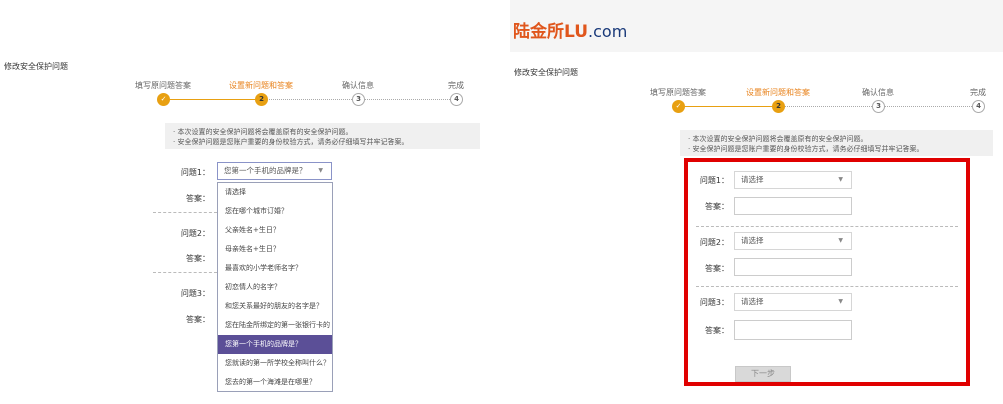 This screenshot has height=404, width=1003. What do you see at coordinates (275, 230) in the screenshot?
I see `dropdown-option: 父亲姓名+生日？` at bounding box center [275, 230].